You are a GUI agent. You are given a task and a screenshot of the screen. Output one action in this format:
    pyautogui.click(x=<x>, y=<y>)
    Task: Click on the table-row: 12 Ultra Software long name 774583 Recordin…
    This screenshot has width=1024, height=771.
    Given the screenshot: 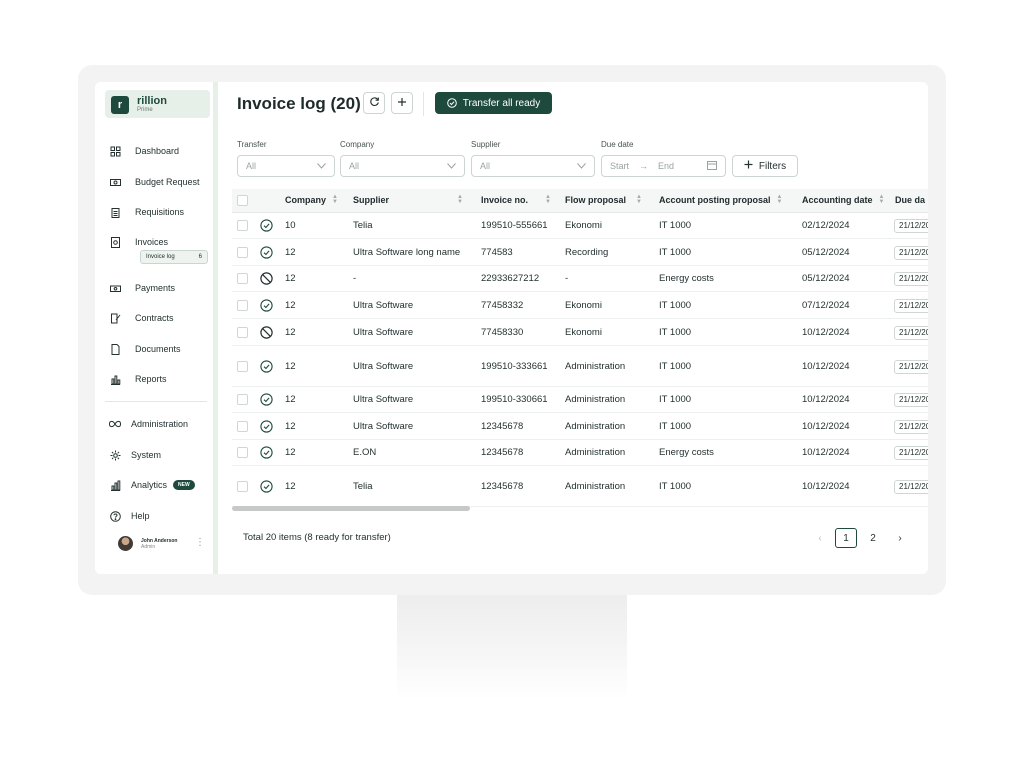 What is the action you would take?
    pyautogui.click(x=580, y=252)
    